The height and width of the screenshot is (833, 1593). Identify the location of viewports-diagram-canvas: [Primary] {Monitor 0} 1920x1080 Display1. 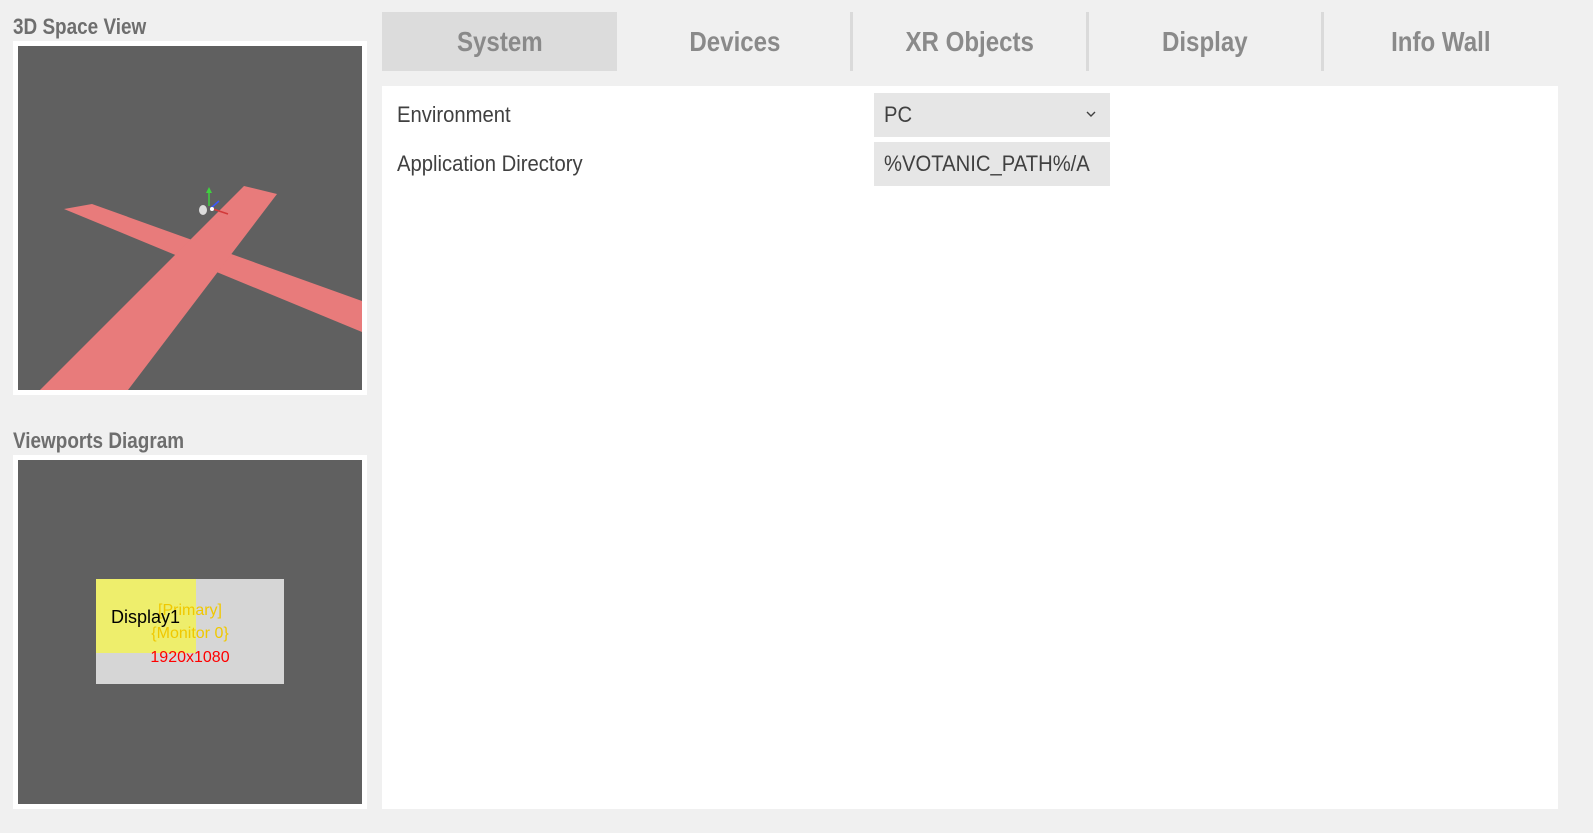
(190, 632).